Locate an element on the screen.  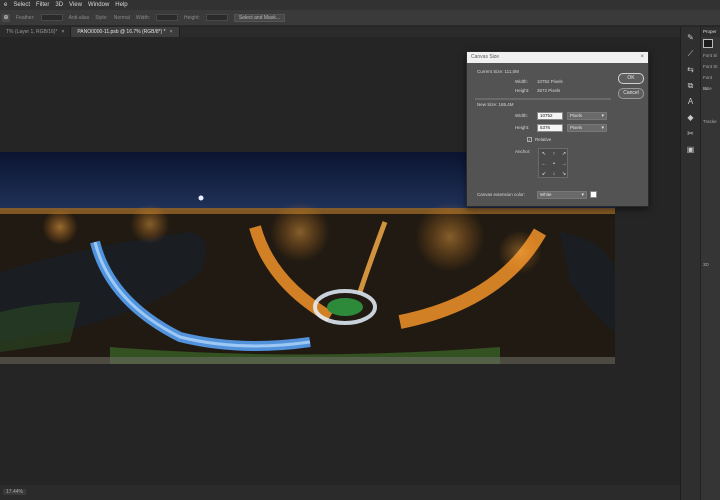
right-tool-strip: ✎ ⟋ ⇆ ⧉ A ◆ ✂ ▣ is located at coordinates (690, 263).